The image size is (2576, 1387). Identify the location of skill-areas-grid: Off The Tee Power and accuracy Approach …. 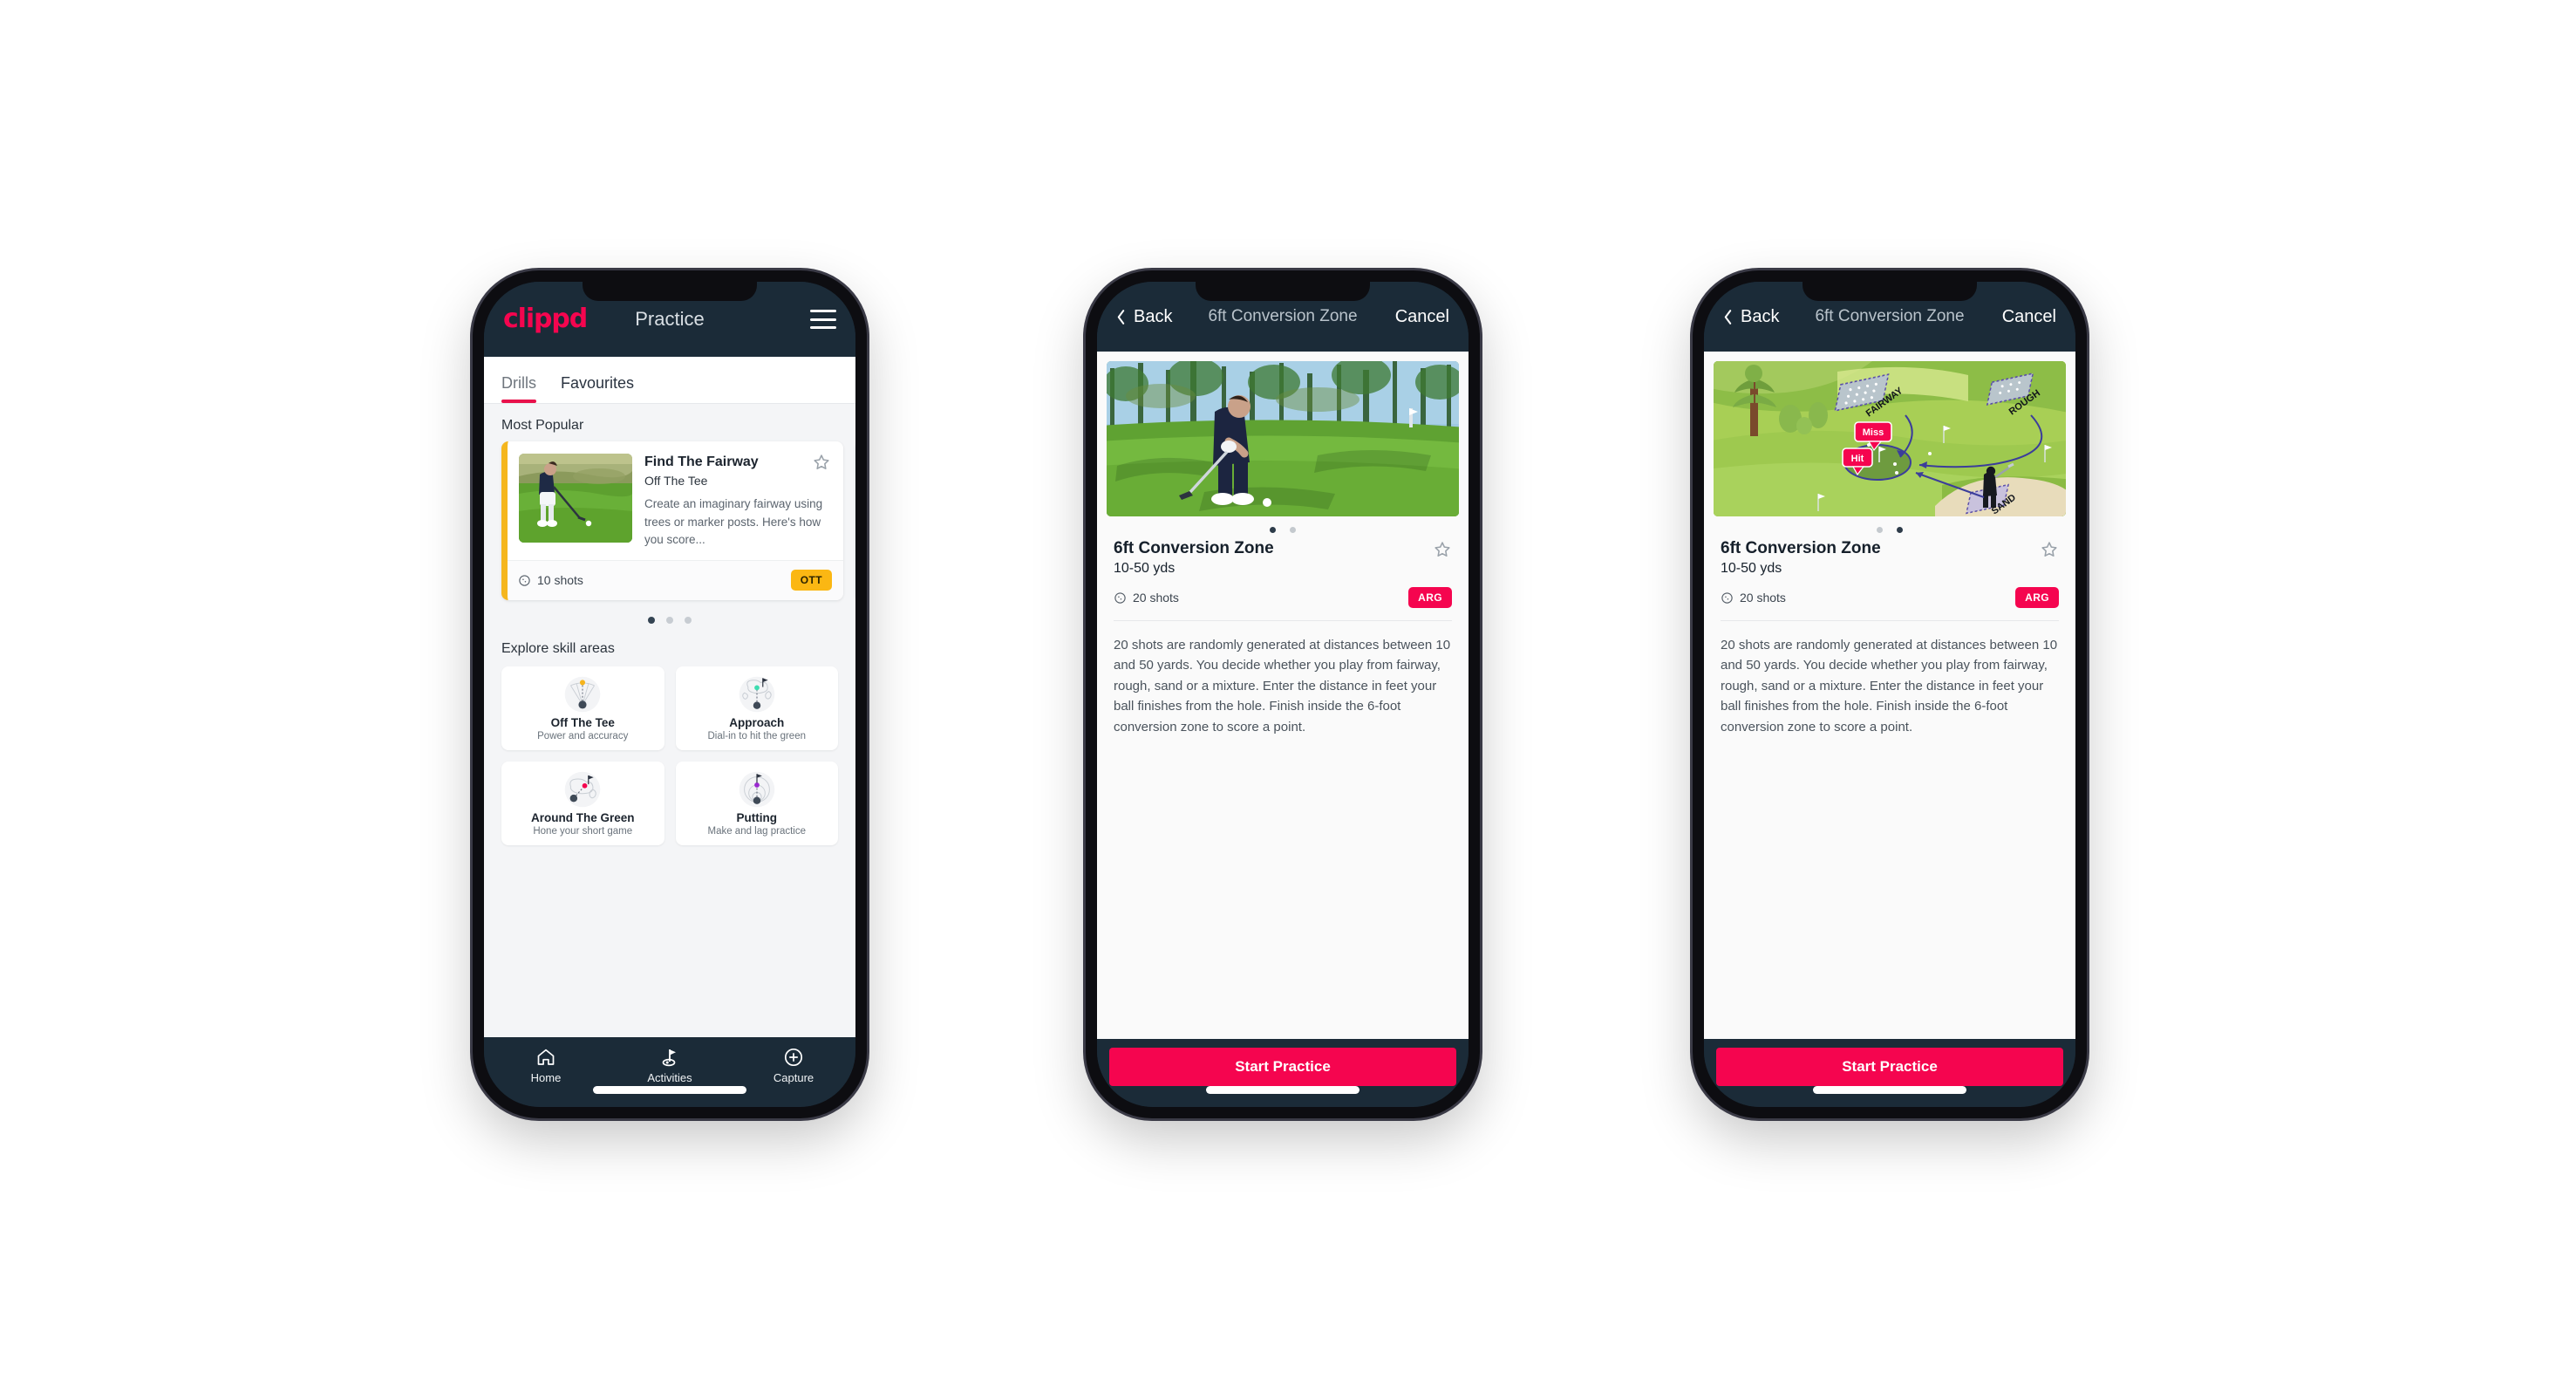
(669, 755).